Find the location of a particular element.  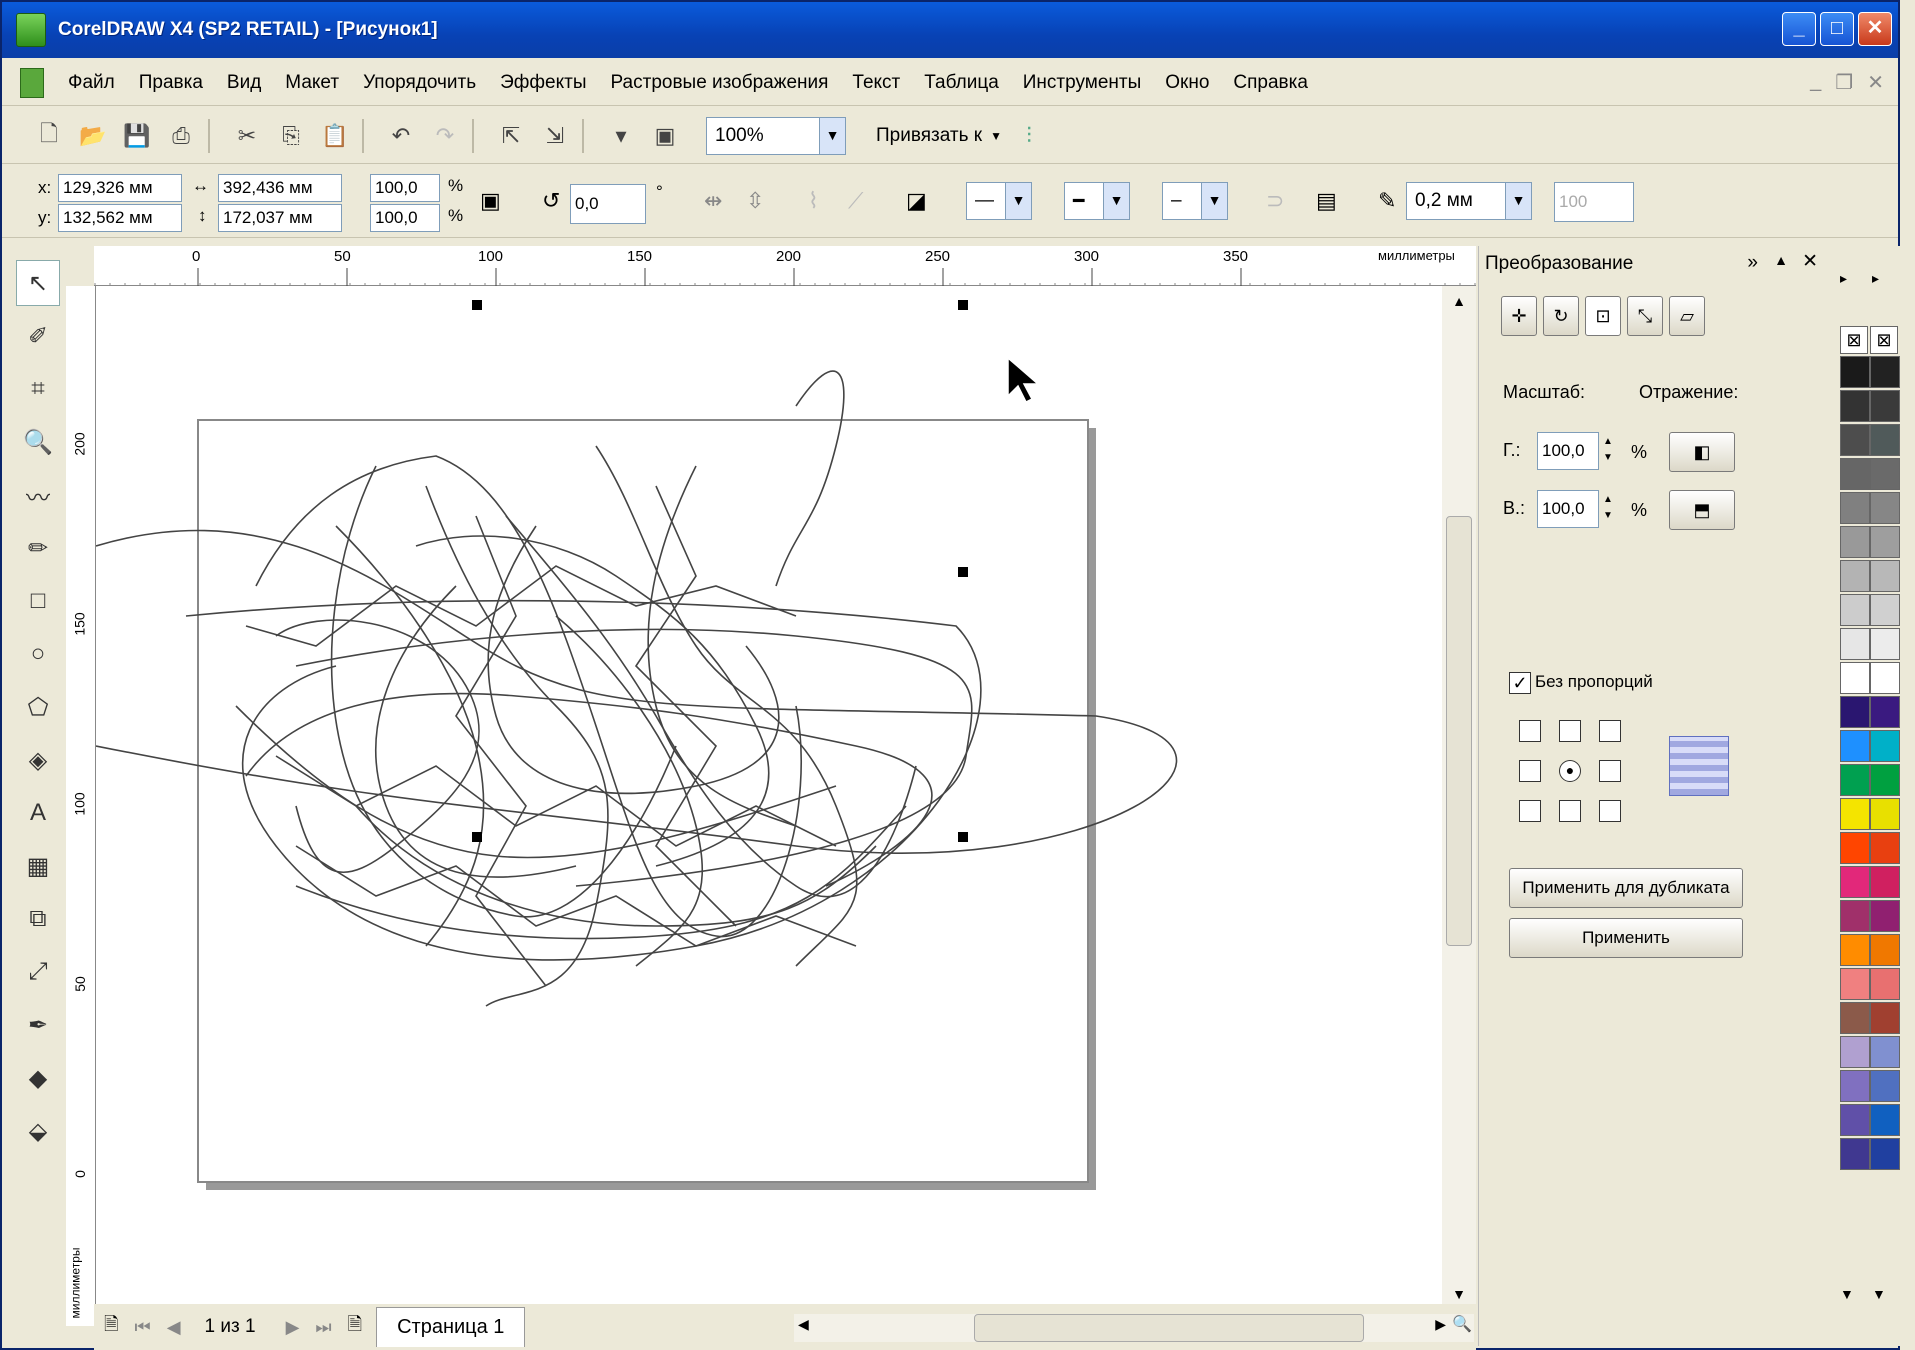

polygon-tool-icon: ⬠ is located at coordinates (38, 707).